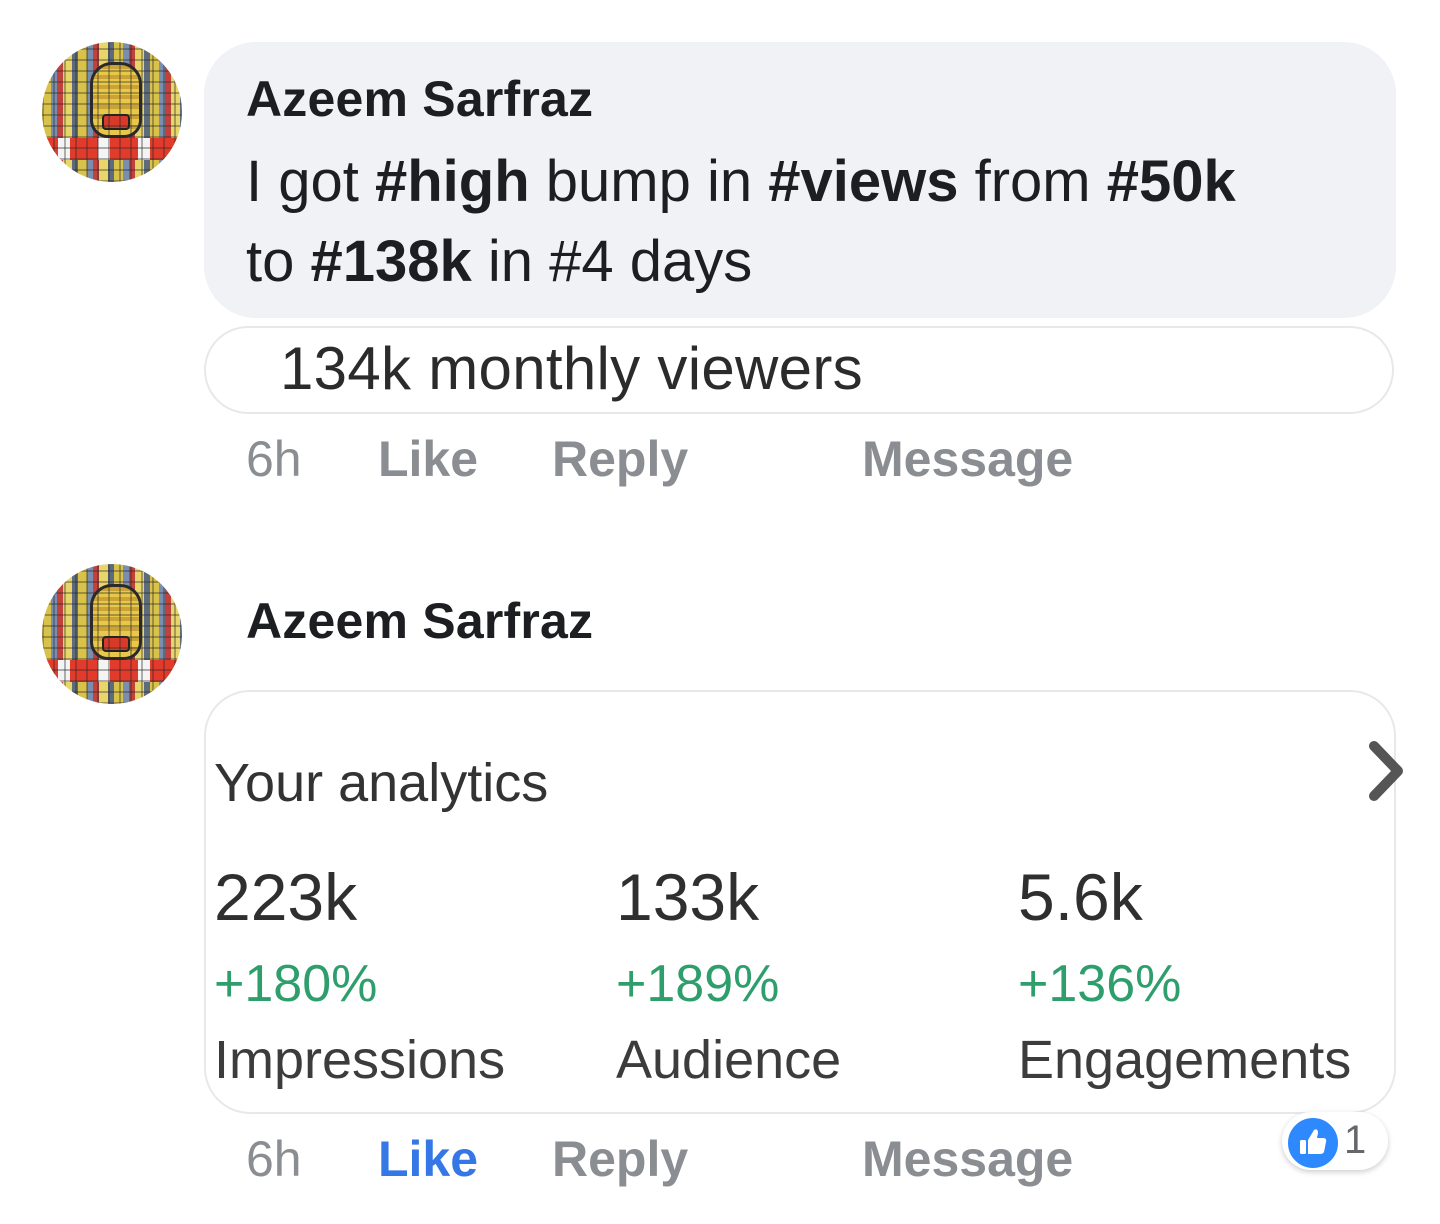 This screenshot has width=1440, height=1224. What do you see at coordinates (1185, 1060) in the screenshot?
I see `metric-label: Engagements` at bounding box center [1185, 1060].